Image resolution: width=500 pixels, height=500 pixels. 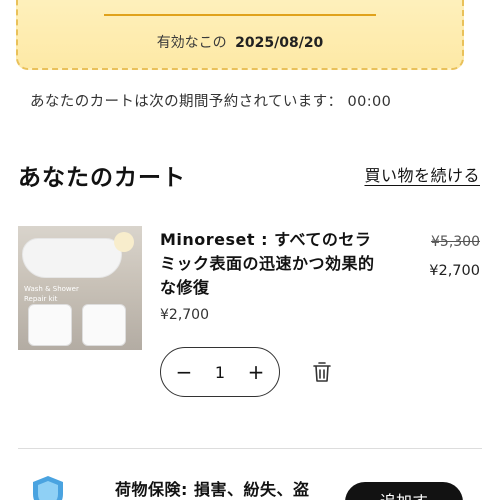 I want to click on quantity-decrease-button: −, so click(x=184, y=372).